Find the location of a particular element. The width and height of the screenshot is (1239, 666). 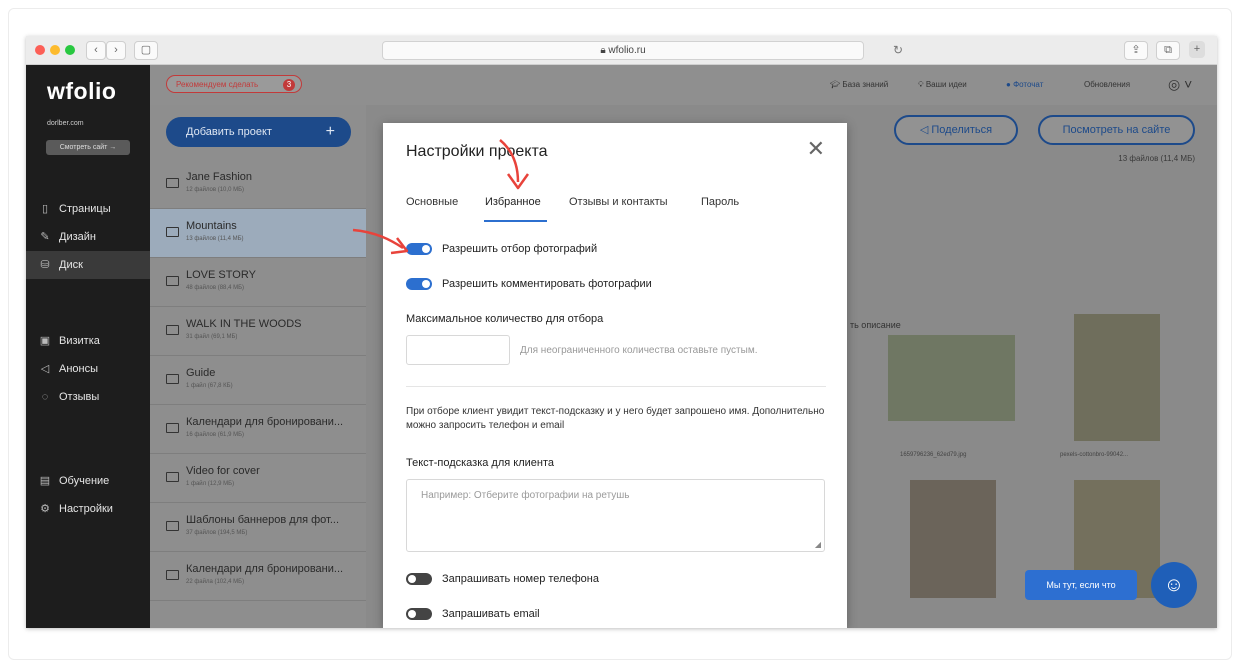

sidebar-toggle-icon: ▢ is located at coordinates (146, 50).